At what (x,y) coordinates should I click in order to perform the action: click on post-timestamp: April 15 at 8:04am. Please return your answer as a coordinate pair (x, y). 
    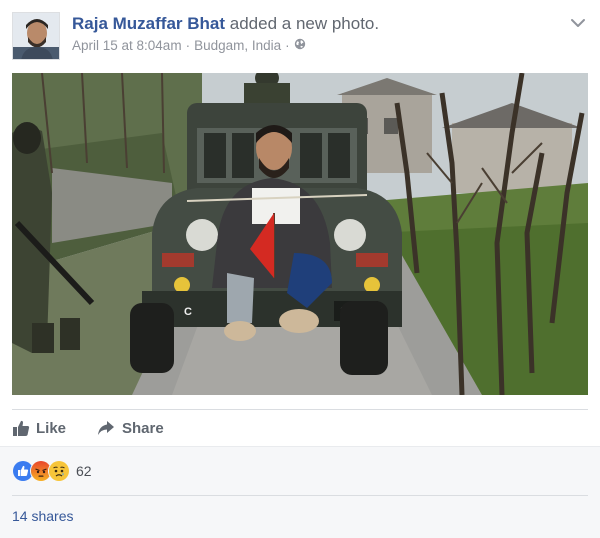
    Looking at the image, I should click on (127, 45).